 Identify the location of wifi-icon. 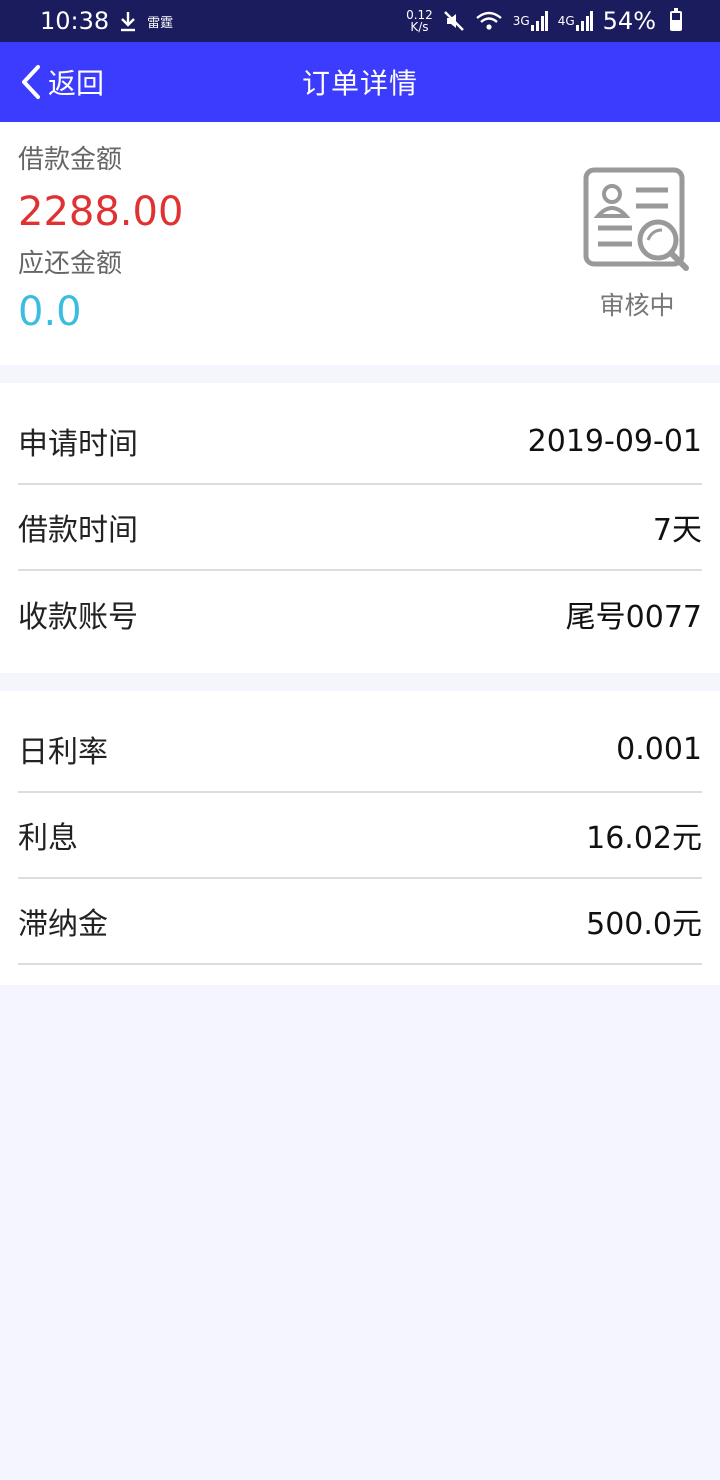
(489, 21).